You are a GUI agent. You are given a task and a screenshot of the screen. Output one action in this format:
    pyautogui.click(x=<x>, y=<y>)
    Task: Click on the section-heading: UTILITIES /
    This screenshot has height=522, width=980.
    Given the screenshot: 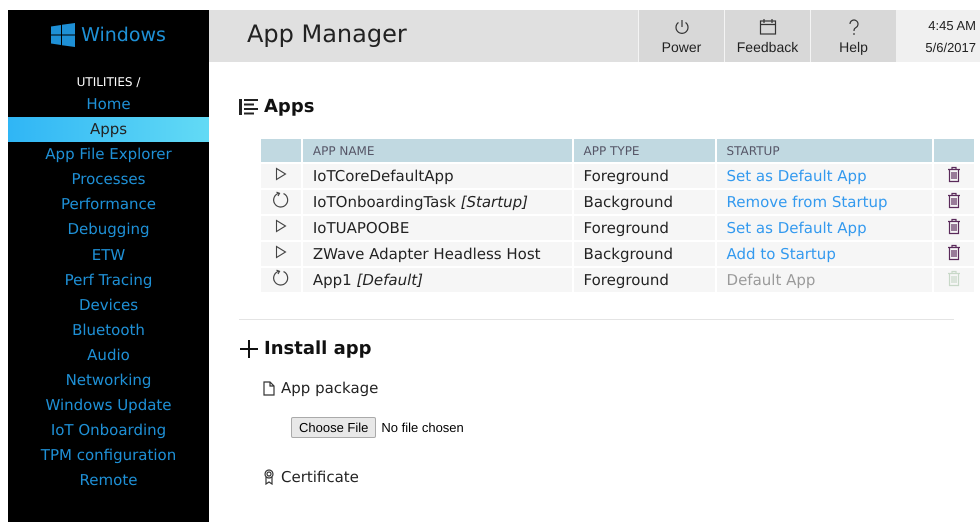 What is the action you would take?
    pyautogui.click(x=109, y=82)
    